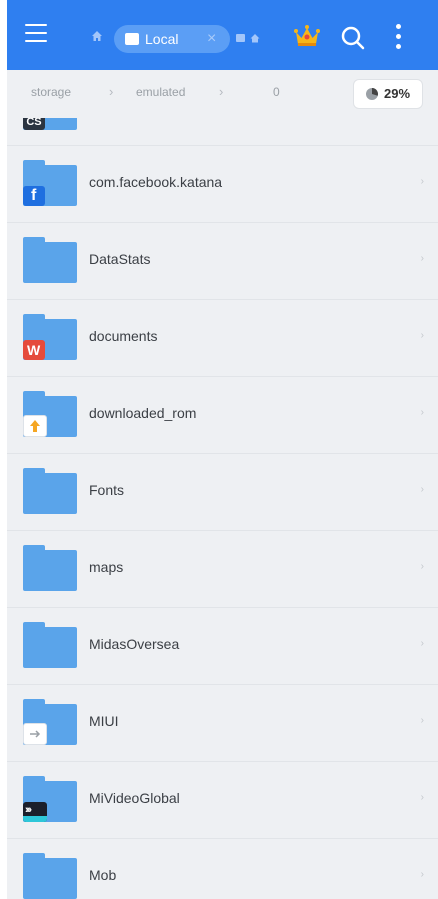 The height and width of the screenshot is (899, 438). What do you see at coordinates (222, 646) in the screenshot?
I see `list-item: MidasOversea ›` at bounding box center [222, 646].